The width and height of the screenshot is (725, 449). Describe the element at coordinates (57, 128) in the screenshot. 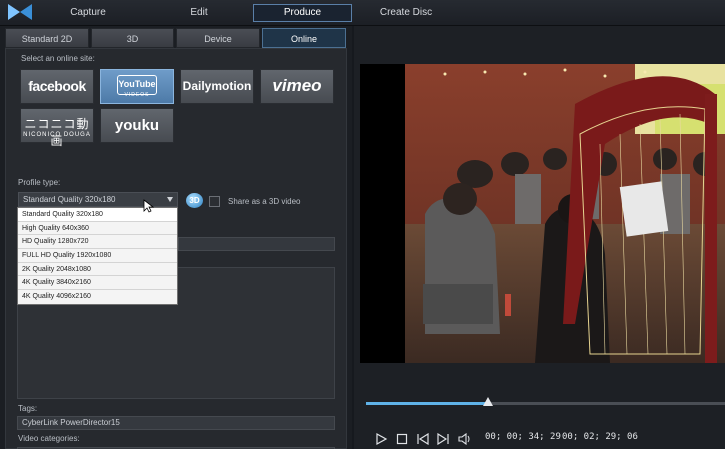

I see `site-niconico-button: ニコニコ動画 NICONICO DOUGA` at that location.